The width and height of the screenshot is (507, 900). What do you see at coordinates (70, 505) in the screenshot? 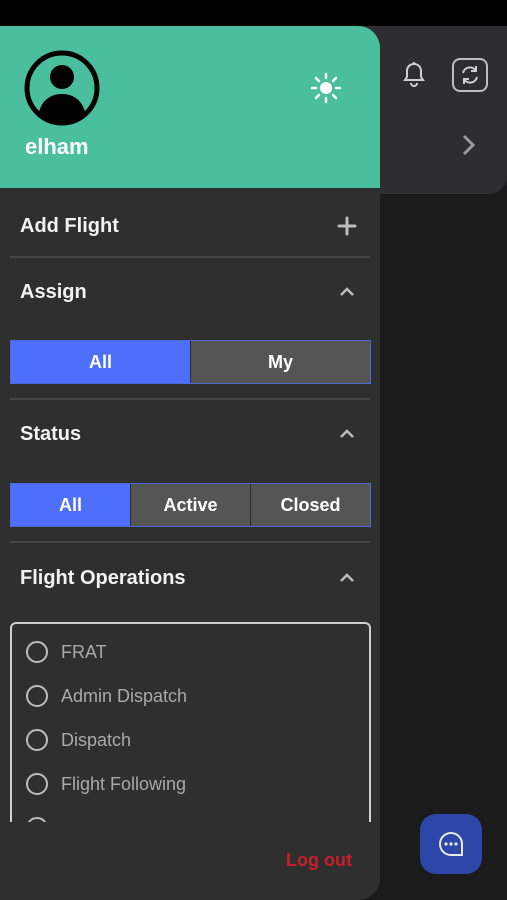
I see `status-all-button: All` at bounding box center [70, 505].